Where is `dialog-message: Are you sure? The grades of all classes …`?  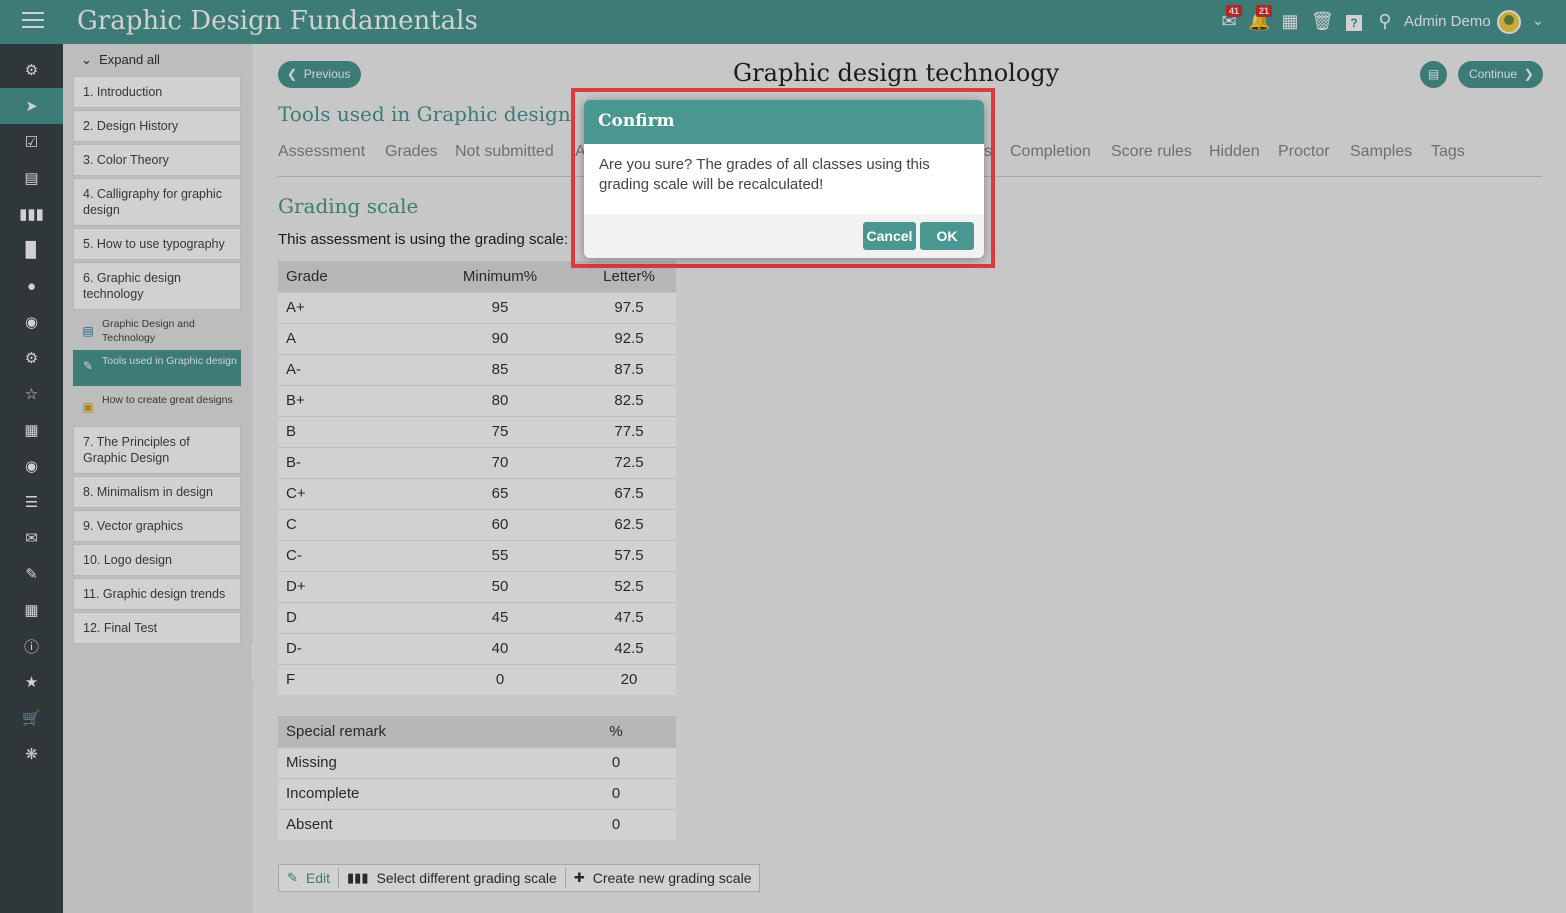 dialog-message: Are you sure? The grades of all classes … is located at coordinates (764, 174).